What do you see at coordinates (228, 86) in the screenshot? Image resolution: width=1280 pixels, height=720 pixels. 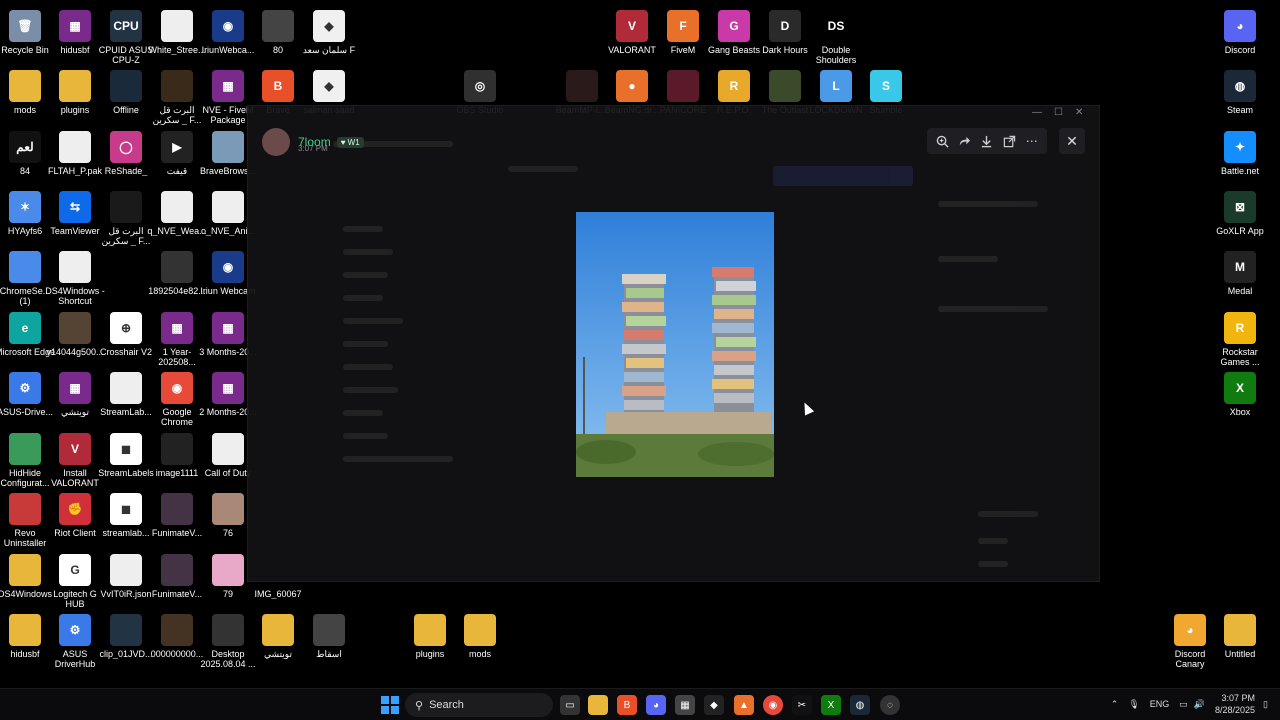 I see `nve-fivem-icon: ▦` at bounding box center [228, 86].